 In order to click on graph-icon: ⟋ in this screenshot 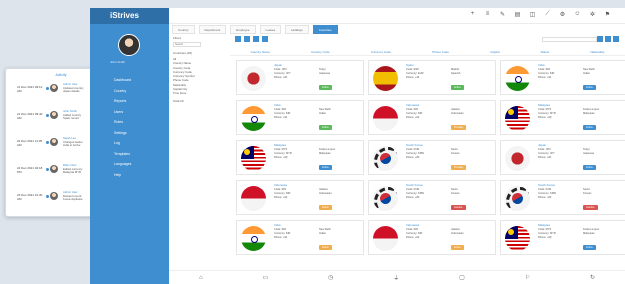, I will do `click(547, 14)`.